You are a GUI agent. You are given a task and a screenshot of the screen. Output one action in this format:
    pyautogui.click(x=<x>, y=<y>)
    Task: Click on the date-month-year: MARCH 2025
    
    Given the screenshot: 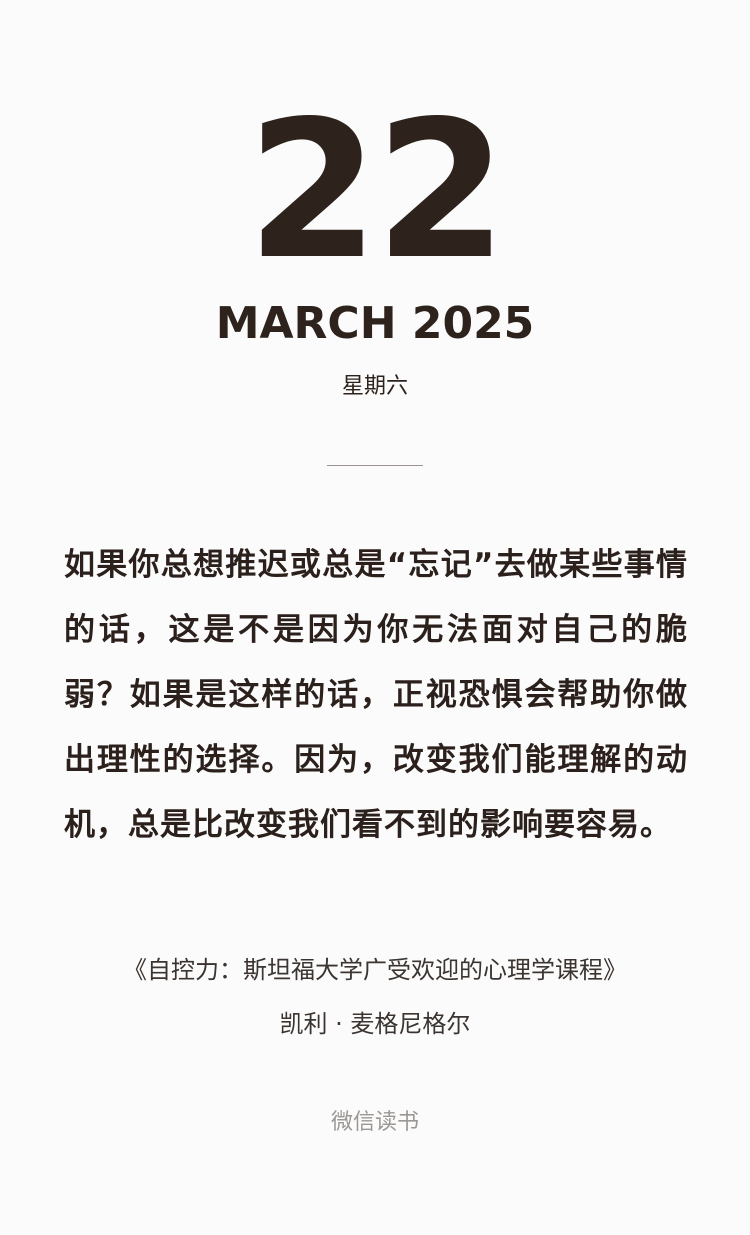 What is the action you would take?
    pyautogui.click(x=375, y=323)
    